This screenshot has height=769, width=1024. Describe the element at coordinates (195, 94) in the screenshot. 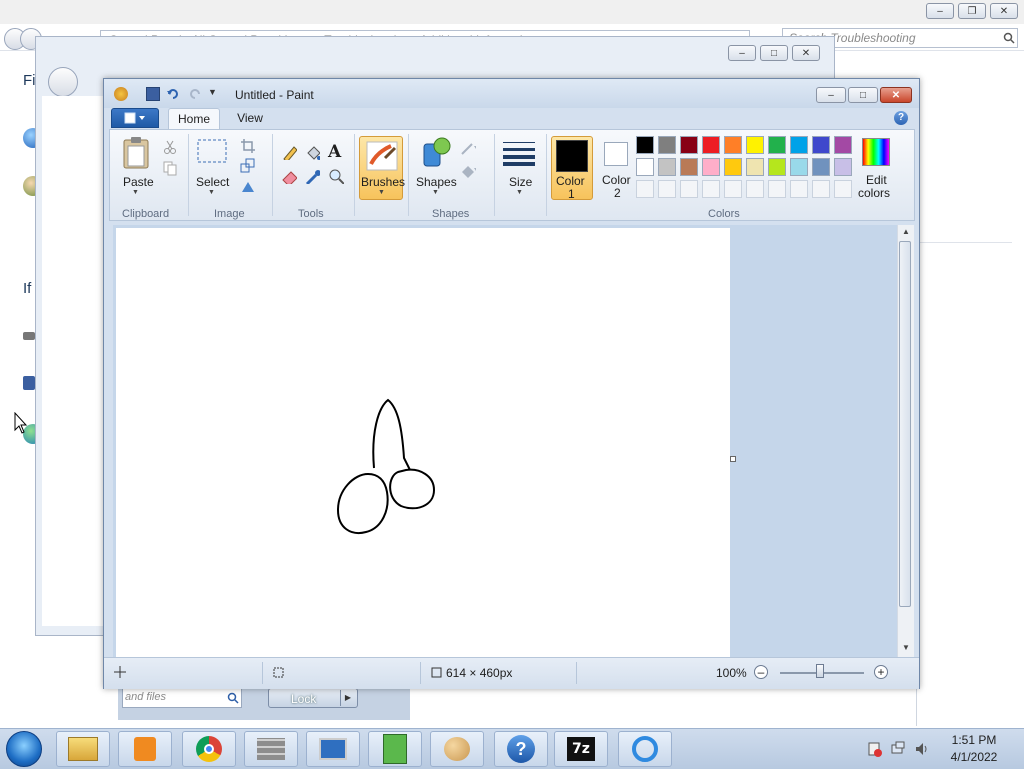

I see `redo-icon` at that location.